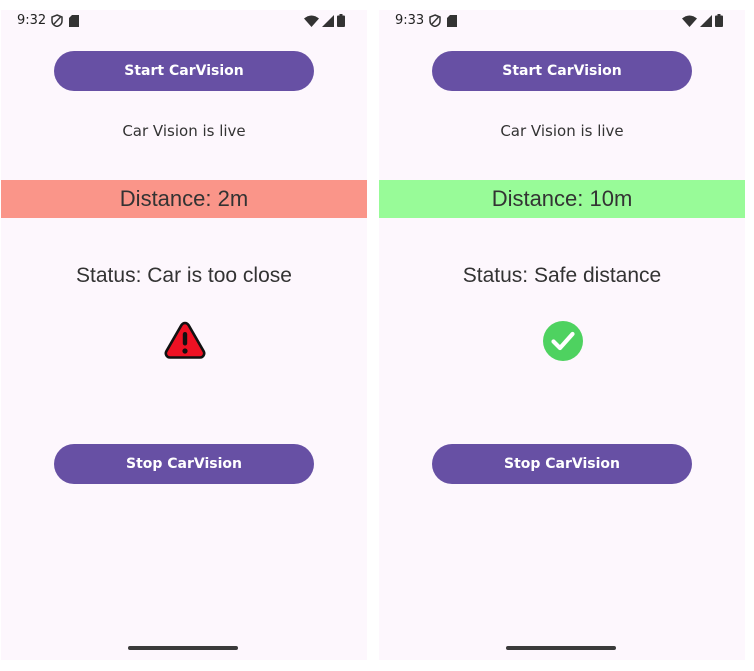 The image size is (754, 671). What do you see at coordinates (184, 275) in the screenshot?
I see `status-label: Status: Car is too close` at bounding box center [184, 275].